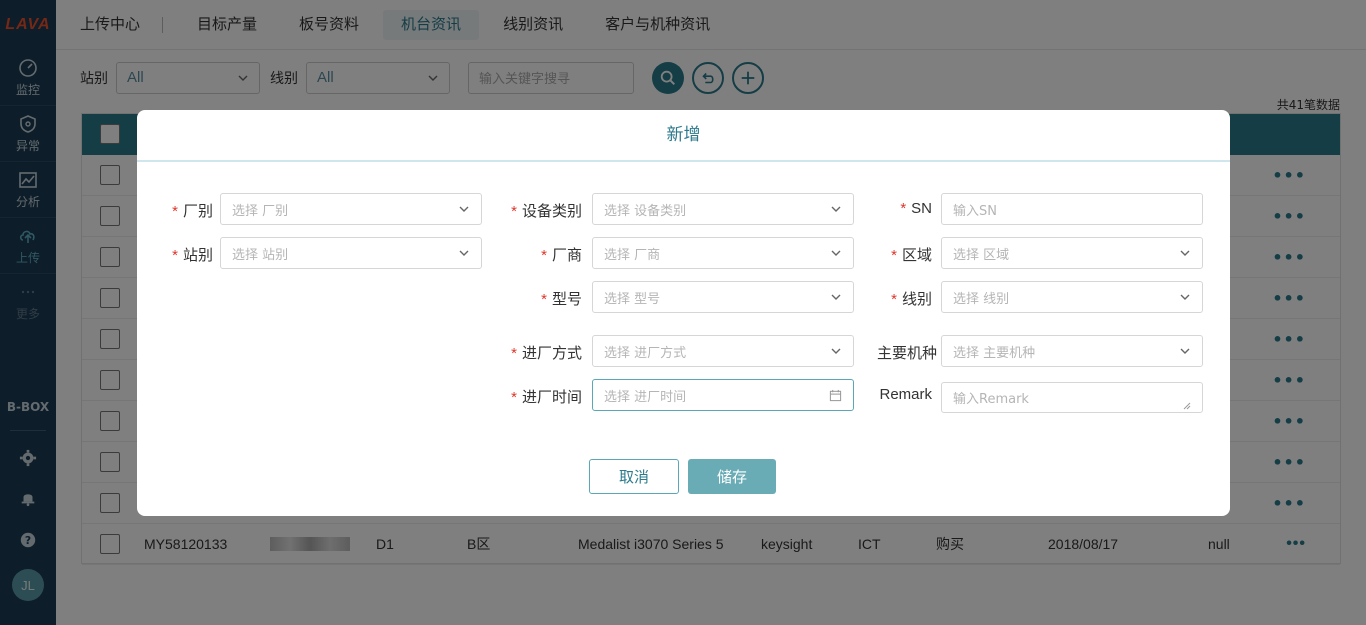  Describe the element at coordinates (1072, 253) in the screenshot. I see `region-select: 选择 区域` at that location.